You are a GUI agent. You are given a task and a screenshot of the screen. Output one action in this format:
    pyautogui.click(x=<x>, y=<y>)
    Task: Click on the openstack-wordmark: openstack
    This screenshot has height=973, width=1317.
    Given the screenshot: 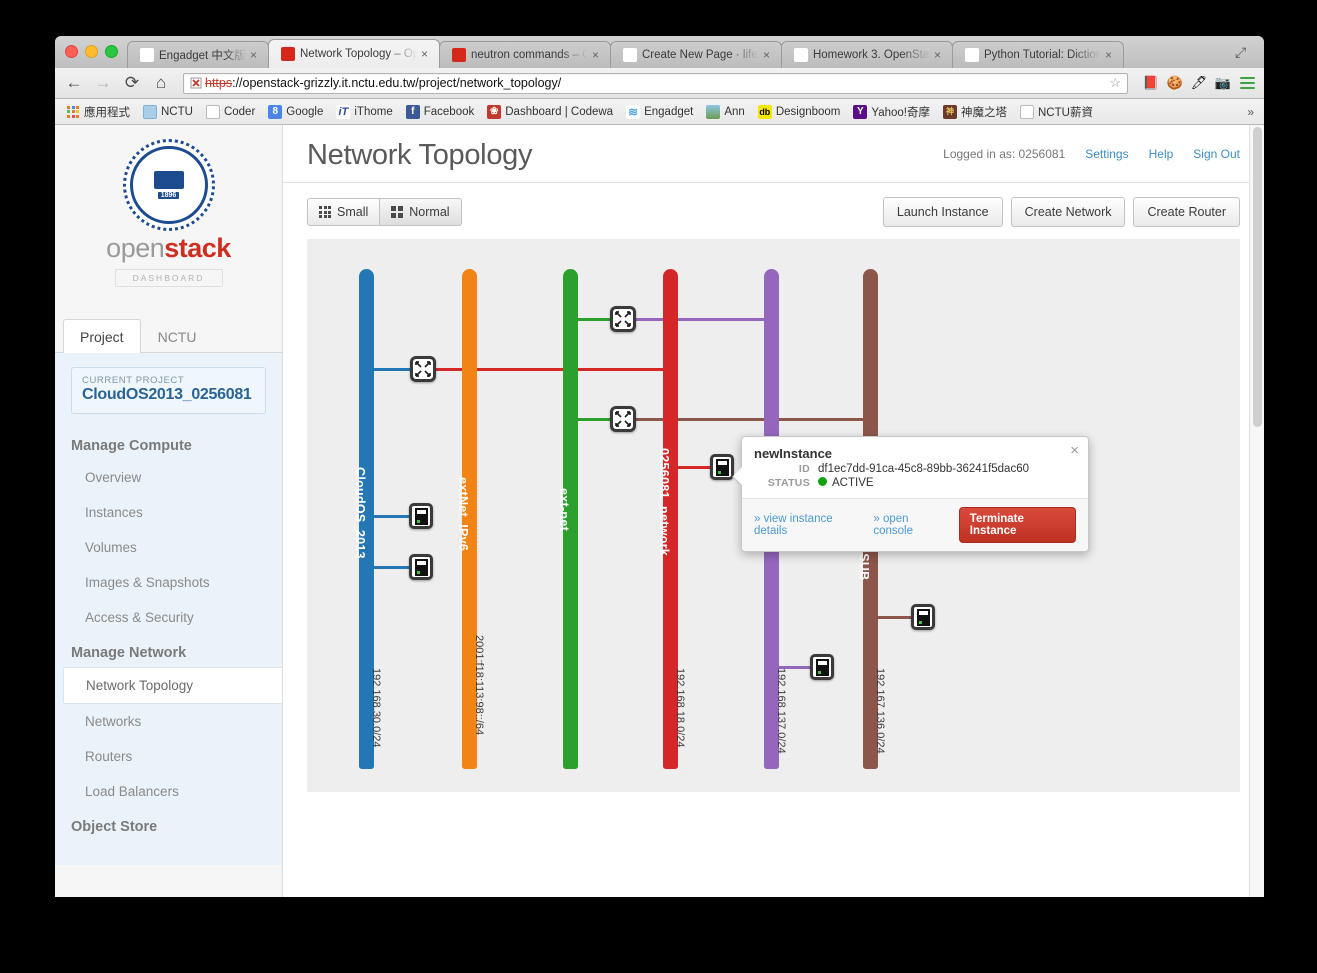 What is the action you would take?
    pyautogui.click(x=168, y=248)
    